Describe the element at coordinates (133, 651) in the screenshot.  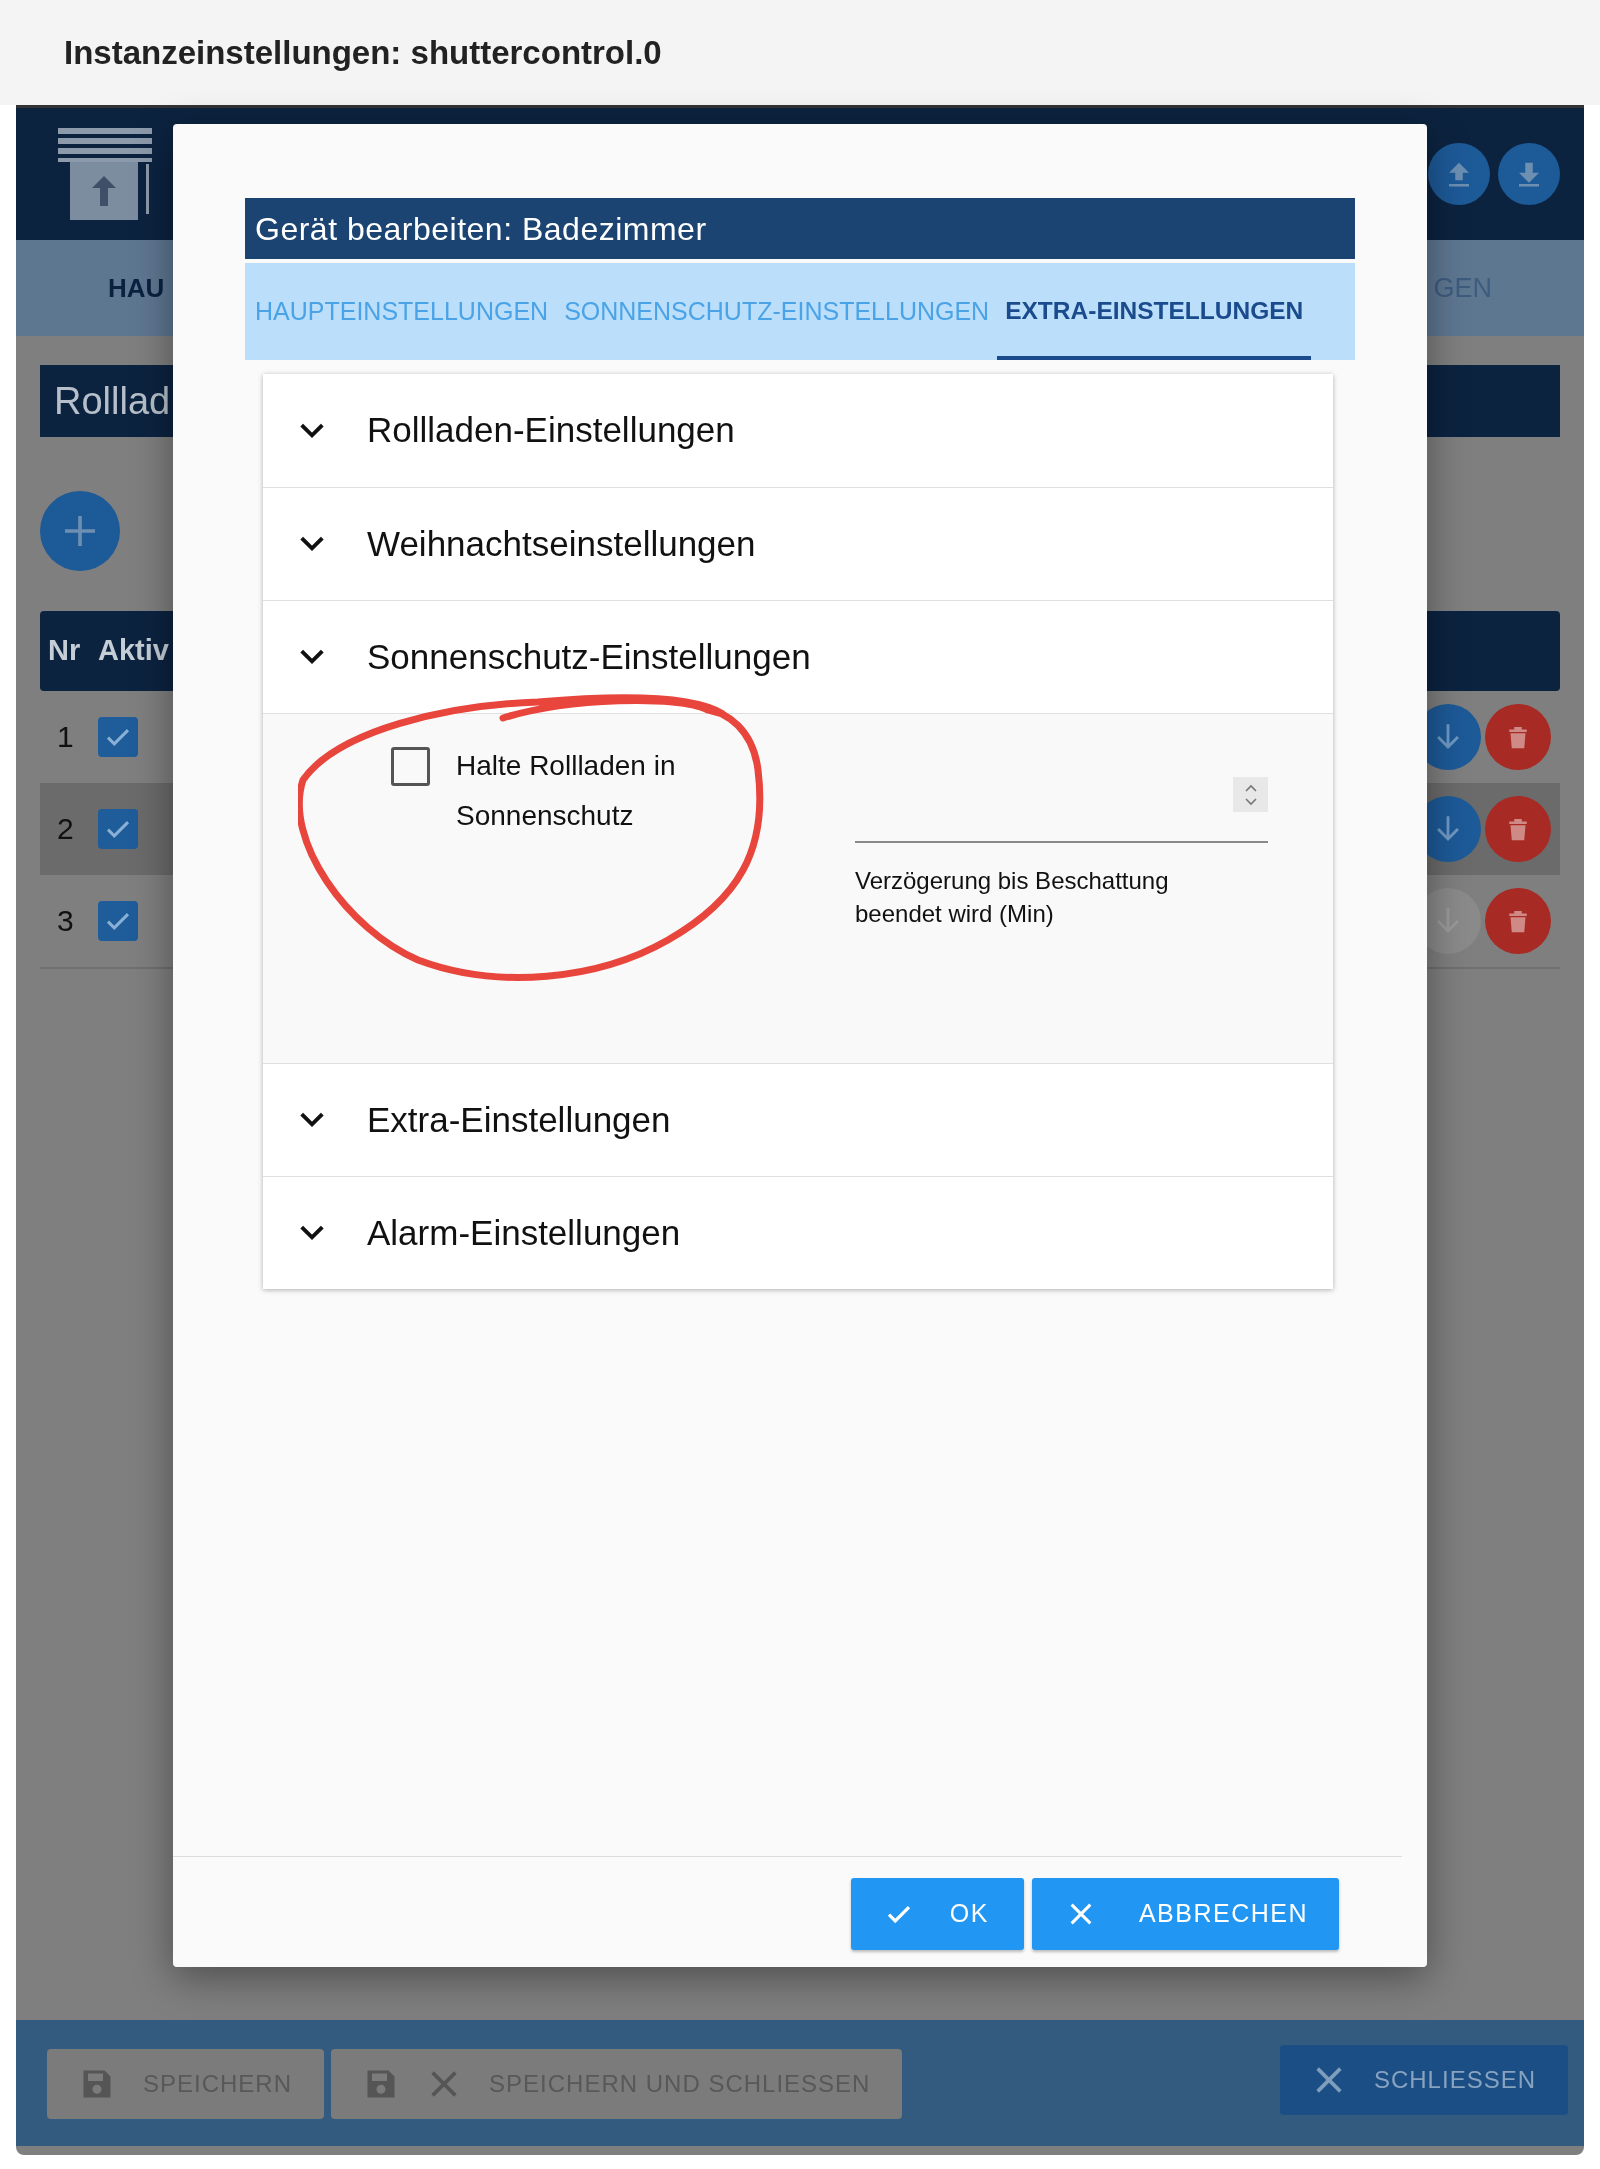
I see `column-header: Aktiv` at that location.